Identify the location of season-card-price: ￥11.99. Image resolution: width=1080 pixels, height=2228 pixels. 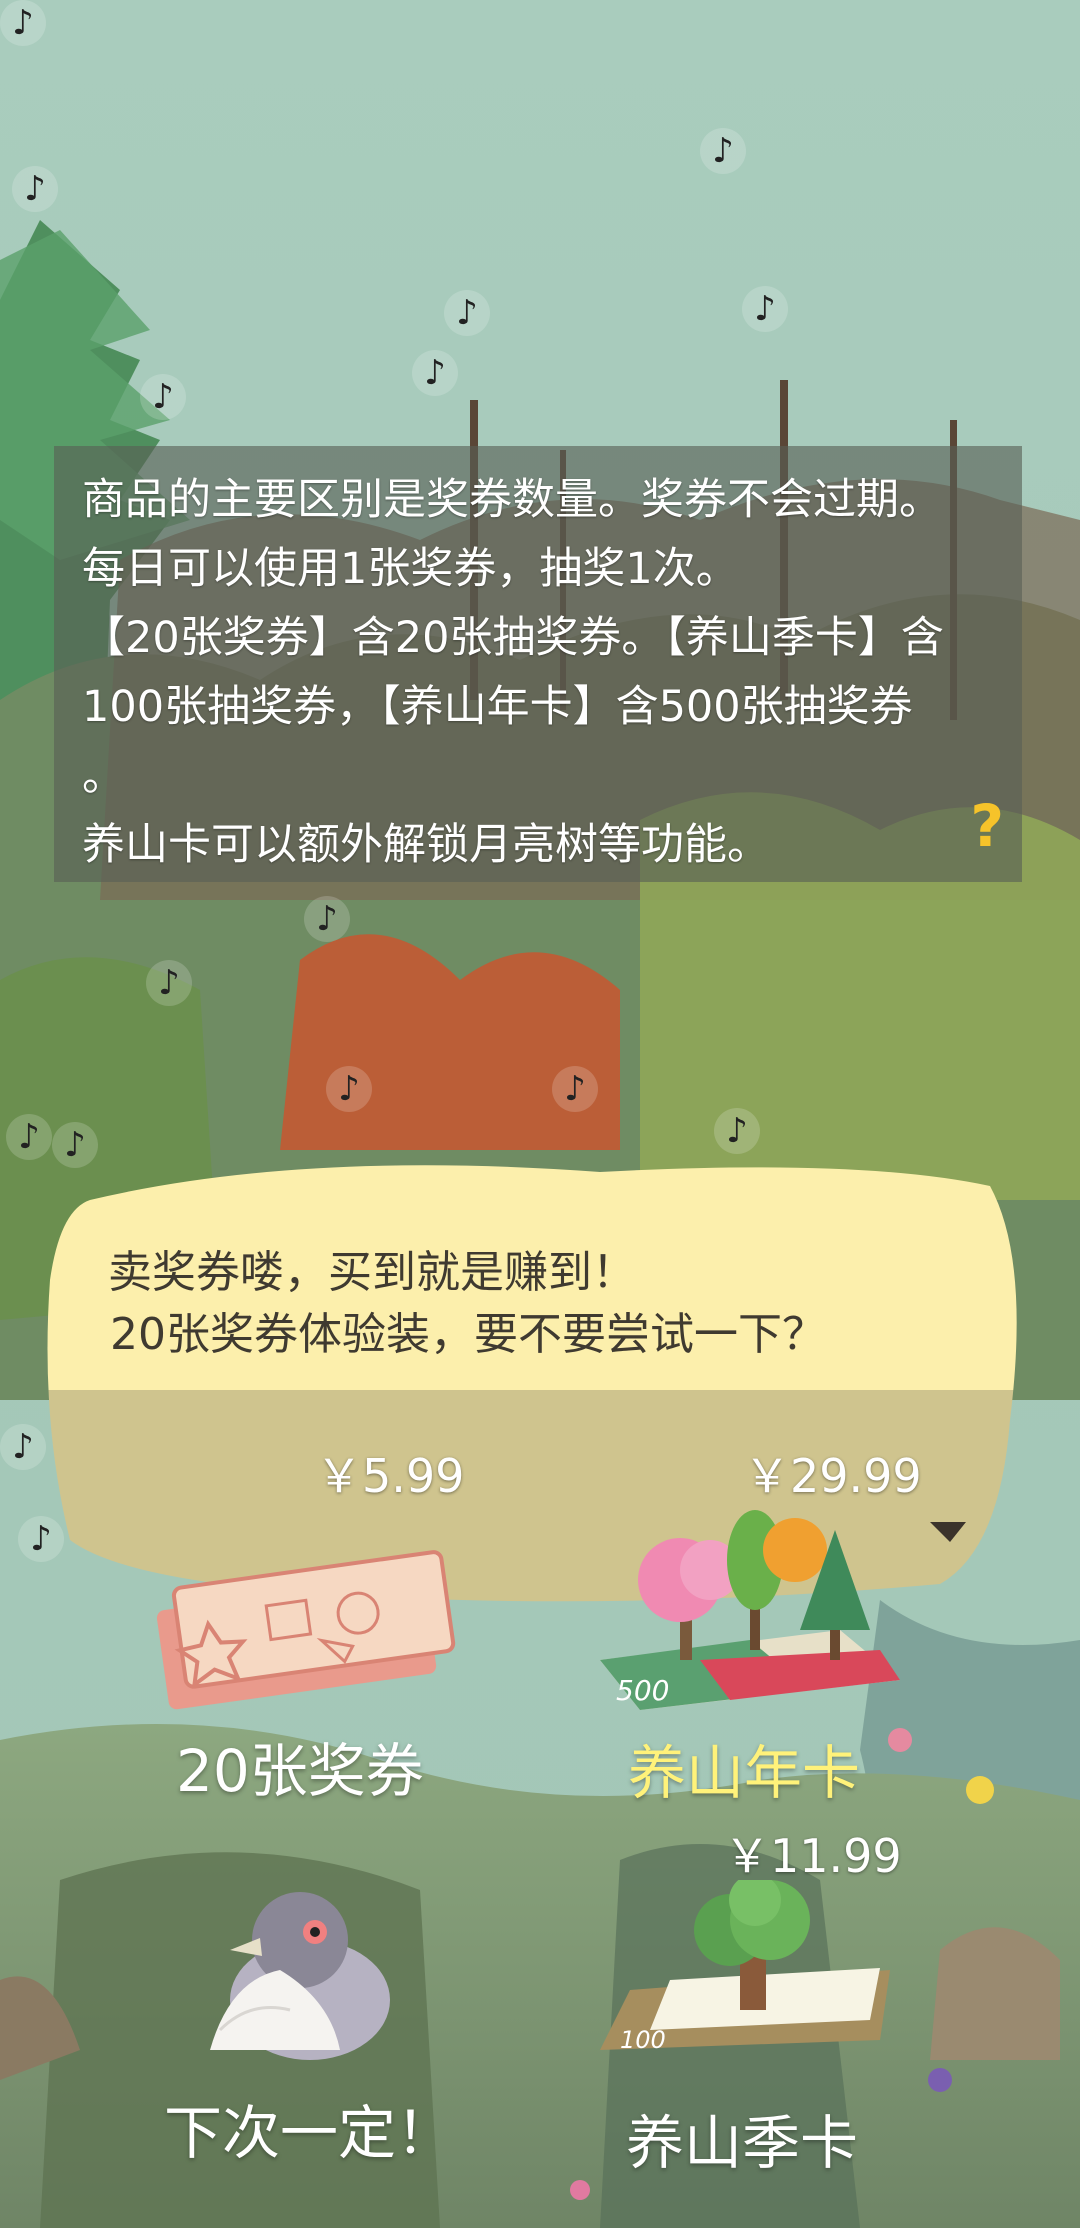
(813, 1856).